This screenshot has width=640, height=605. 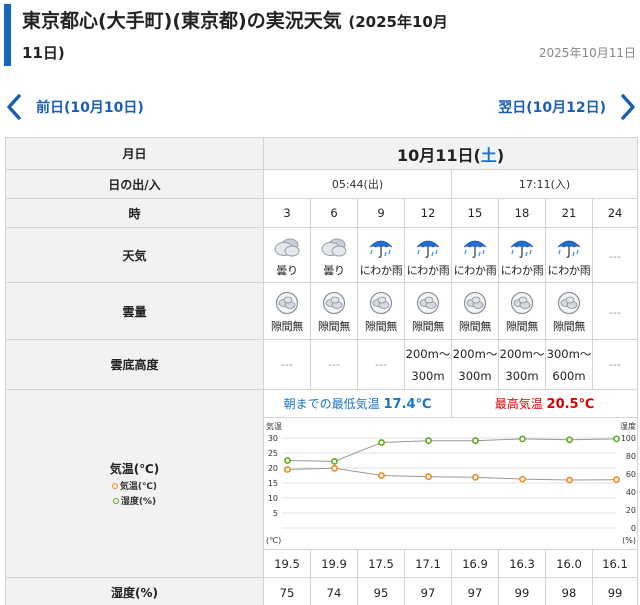 What do you see at coordinates (628, 438) in the screenshot?
I see `right-tick-label: 100` at bounding box center [628, 438].